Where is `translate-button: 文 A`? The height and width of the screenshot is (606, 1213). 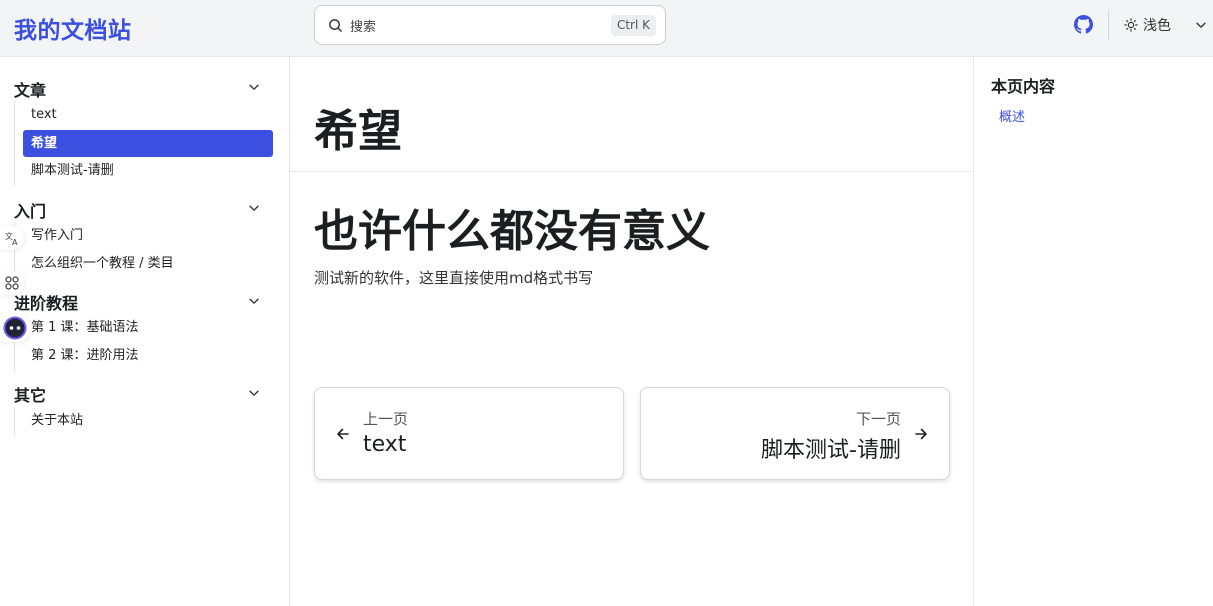
translate-button: 文 A is located at coordinates (12, 238).